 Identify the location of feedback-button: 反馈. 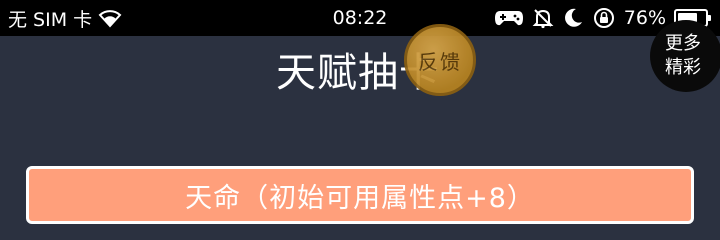
(440, 60).